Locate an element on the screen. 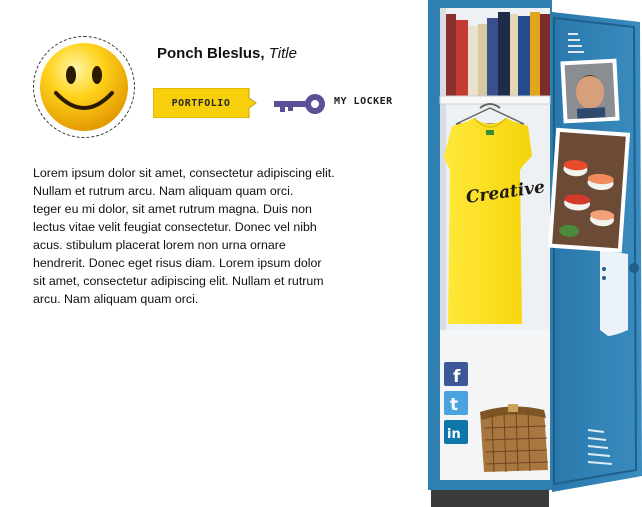 The image size is (642, 507). facebook-glyph: f is located at coordinates (457, 376).